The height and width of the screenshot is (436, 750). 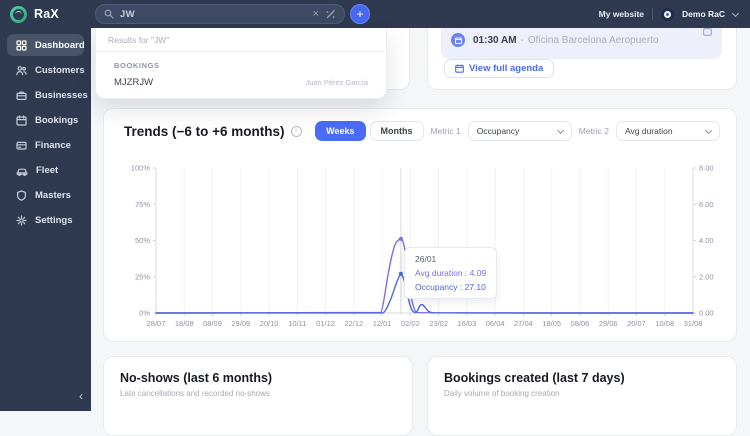 What do you see at coordinates (360, 14) in the screenshot?
I see `add-button: +` at bounding box center [360, 14].